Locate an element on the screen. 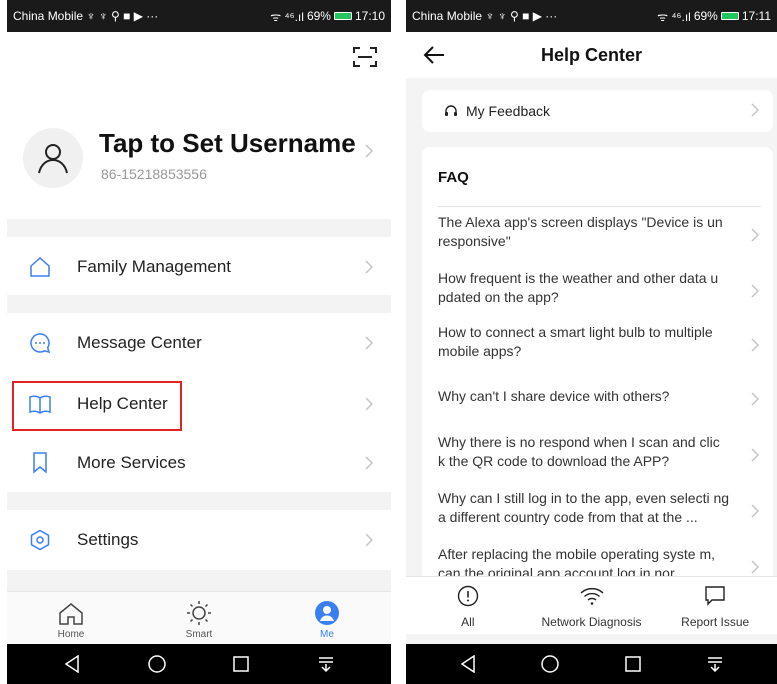 This screenshot has width=777, height=684. phone-number: 86-15218853556 is located at coordinates (154, 174).